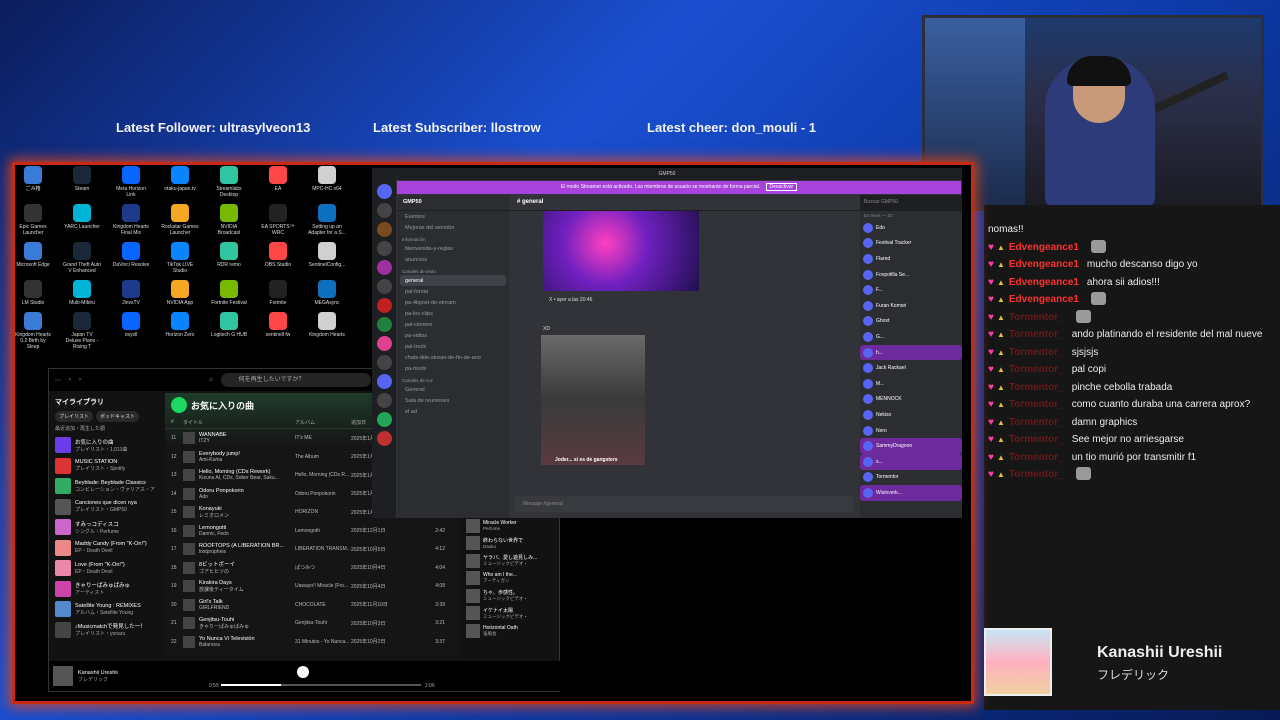 The width and height of the screenshot is (1280, 720). Describe the element at coordinates (106, 445) in the screenshot. I see `library-item: お気に入りの曲 プレイリスト・1,013曲` at that location.